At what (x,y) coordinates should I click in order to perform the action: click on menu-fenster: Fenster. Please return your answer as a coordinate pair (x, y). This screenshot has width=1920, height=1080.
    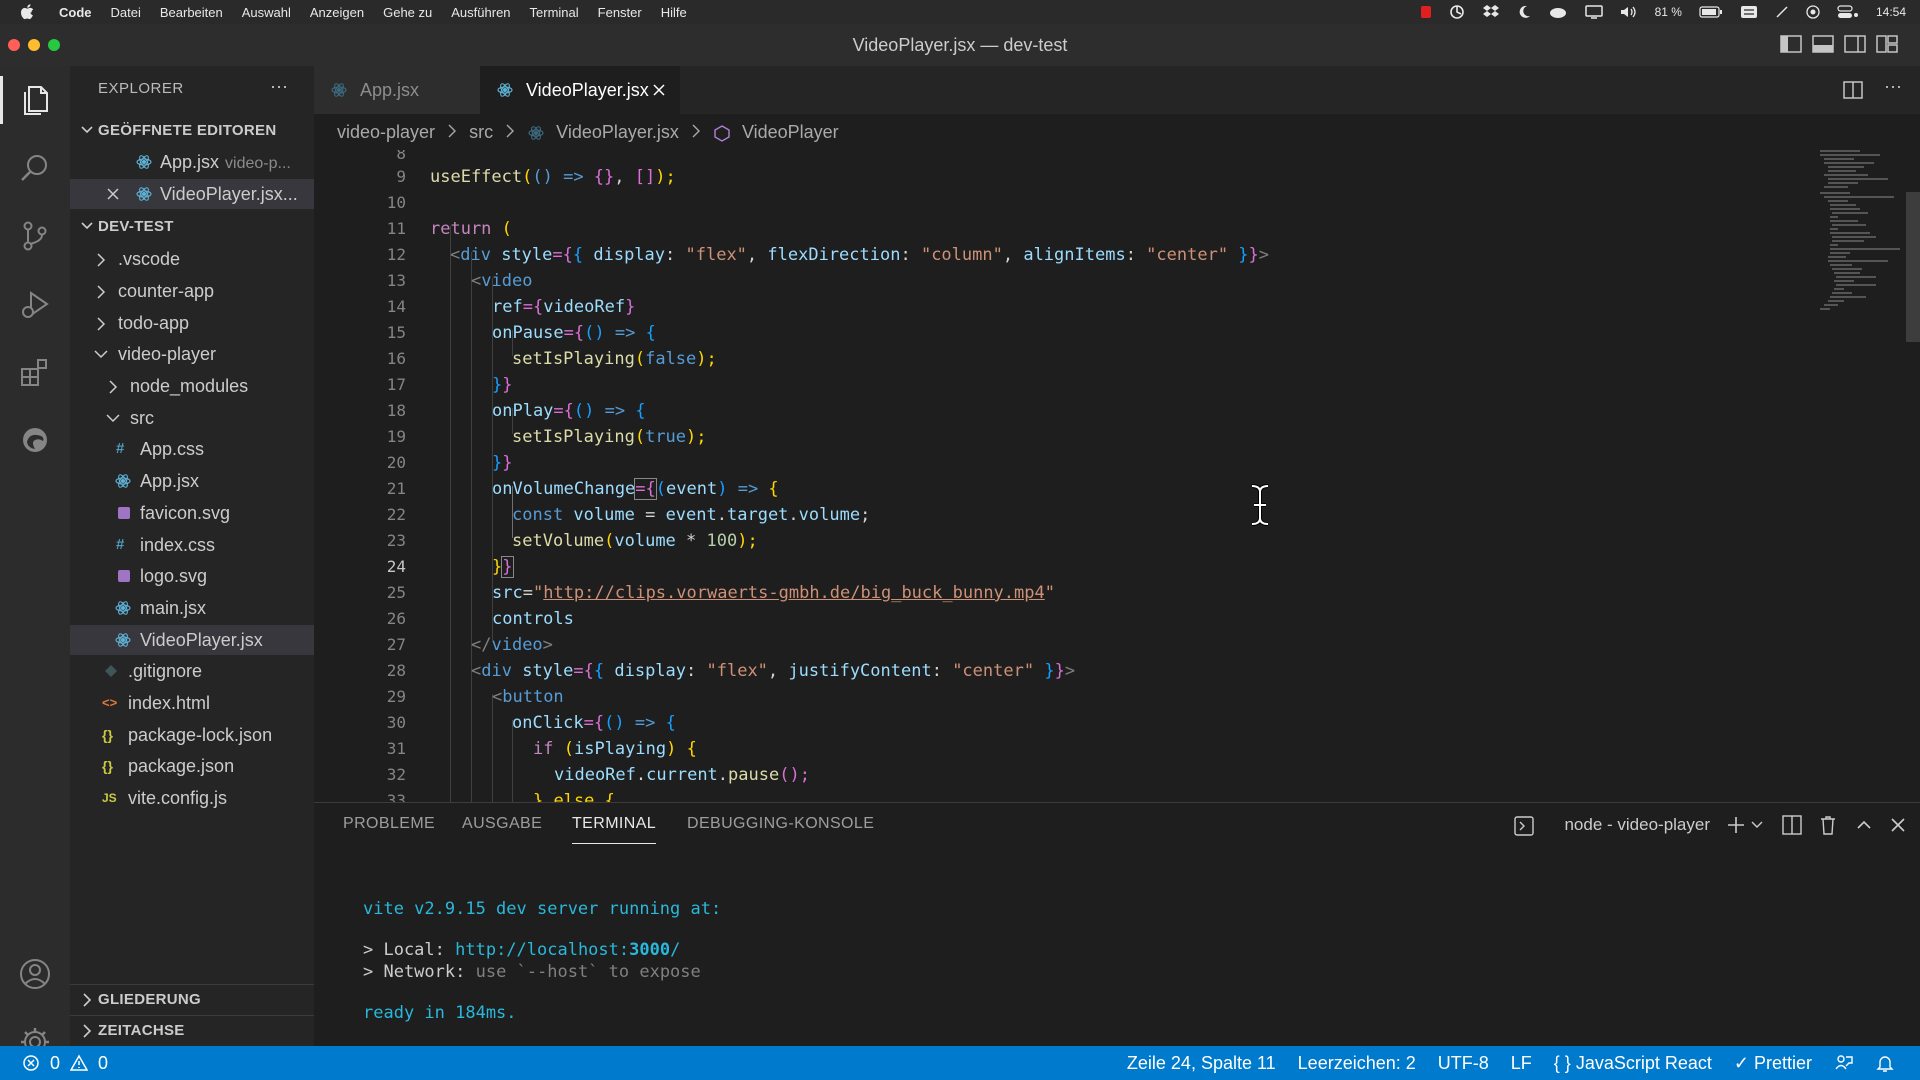
    Looking at the image, I should click on (620, 12).